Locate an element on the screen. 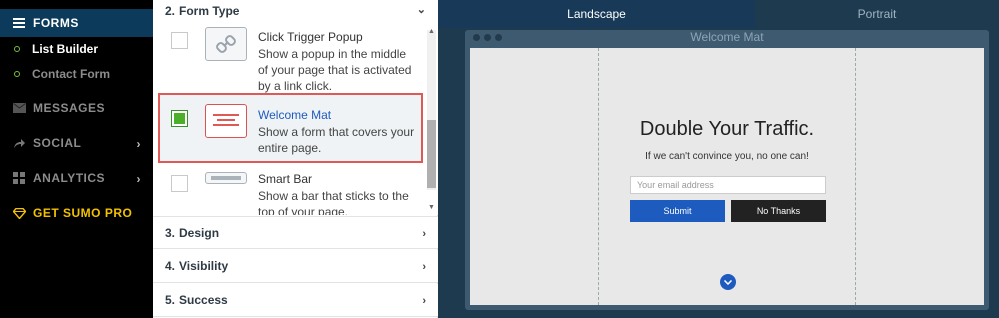 This screenshot has height=318, width=999. link-icon is located at coordinates (226, 44).